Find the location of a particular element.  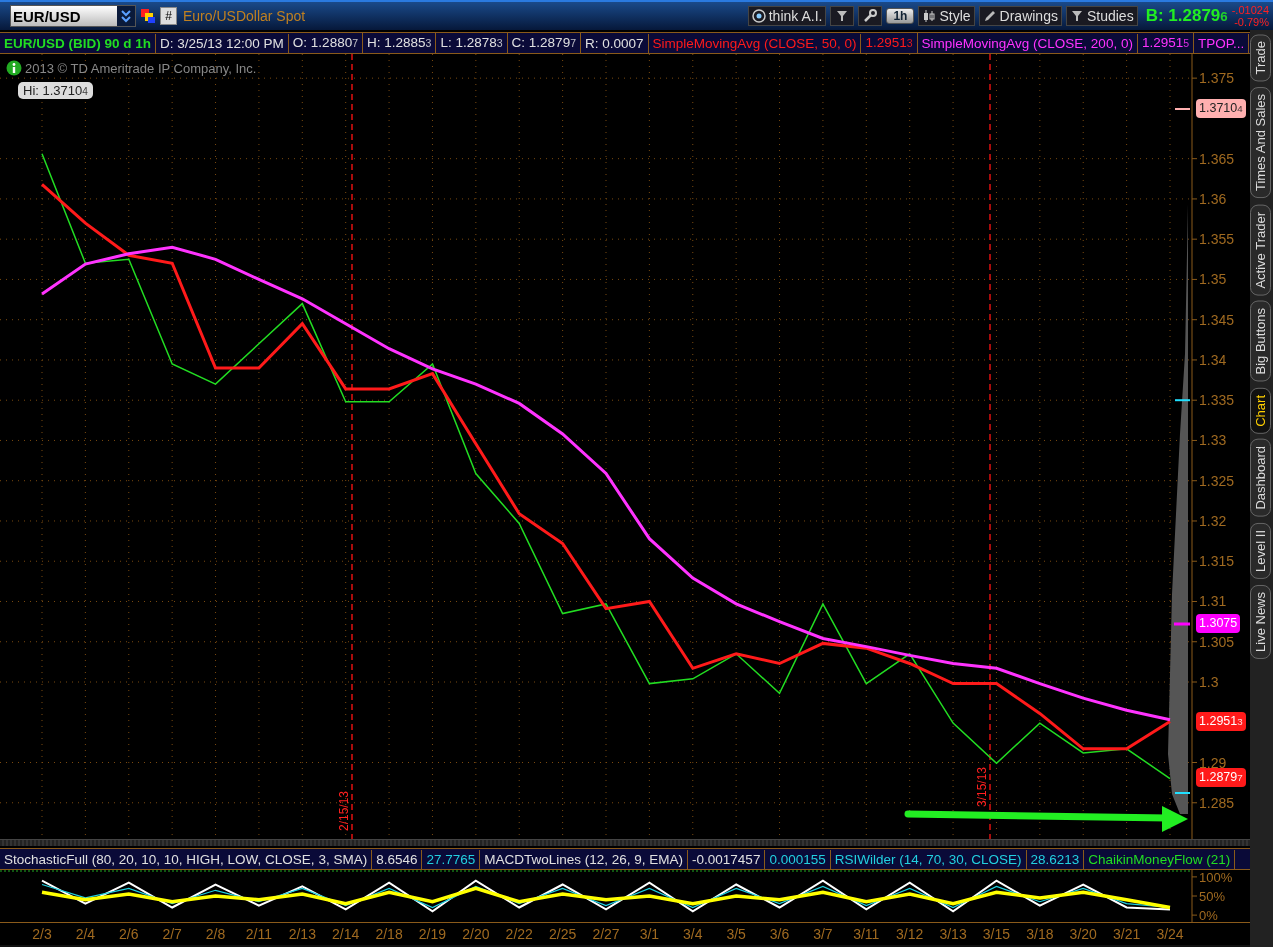

pencil-icon is located at coordinates (989, 16).